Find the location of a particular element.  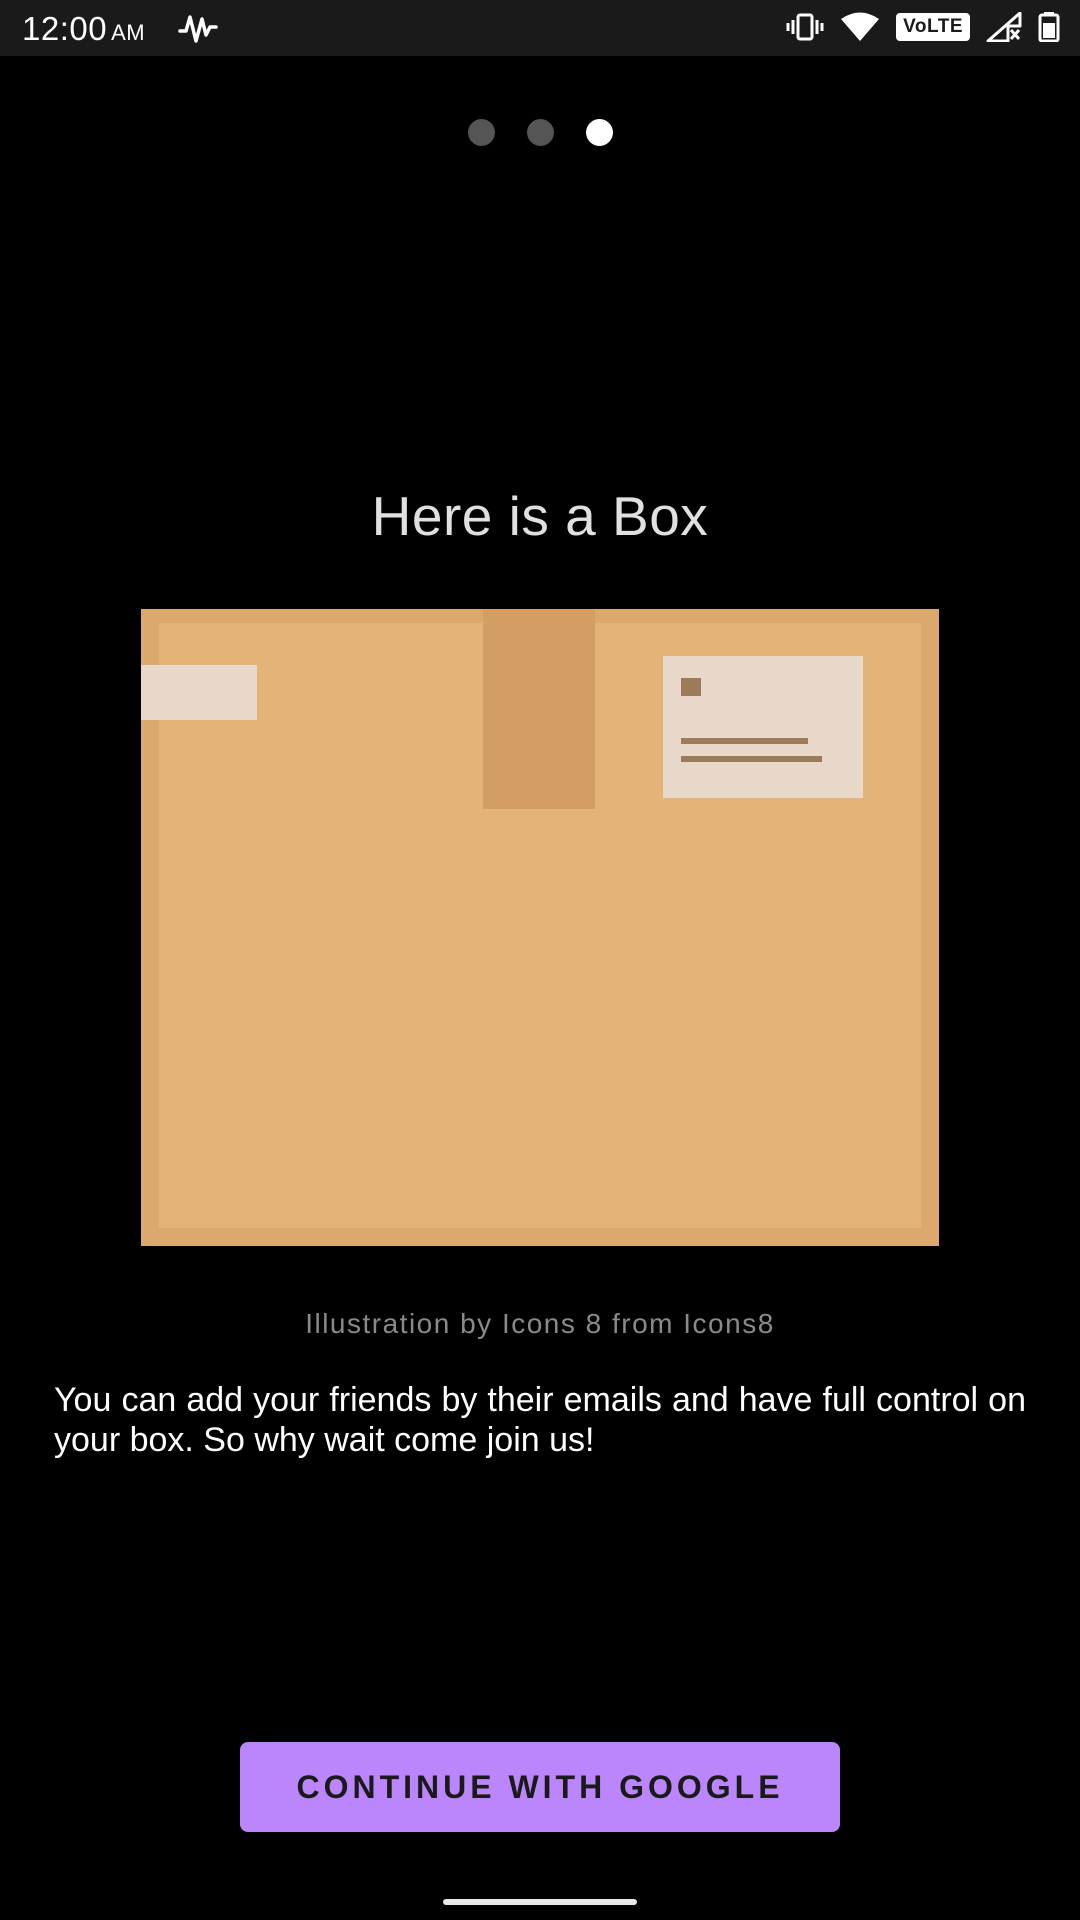

vibrate-icon is located at coordinates (805, 27).